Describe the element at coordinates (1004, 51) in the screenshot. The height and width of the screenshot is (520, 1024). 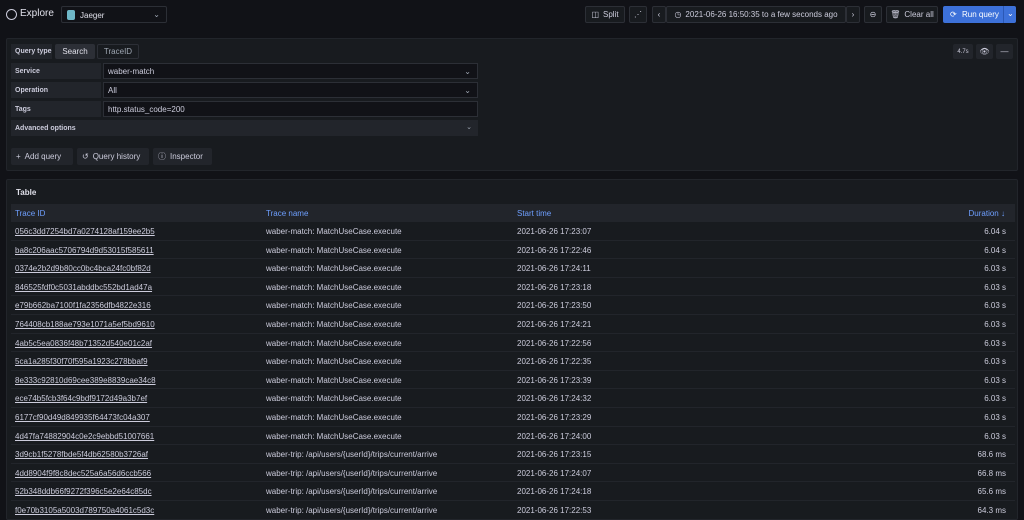
I see `collapse-icon: —` at that location.